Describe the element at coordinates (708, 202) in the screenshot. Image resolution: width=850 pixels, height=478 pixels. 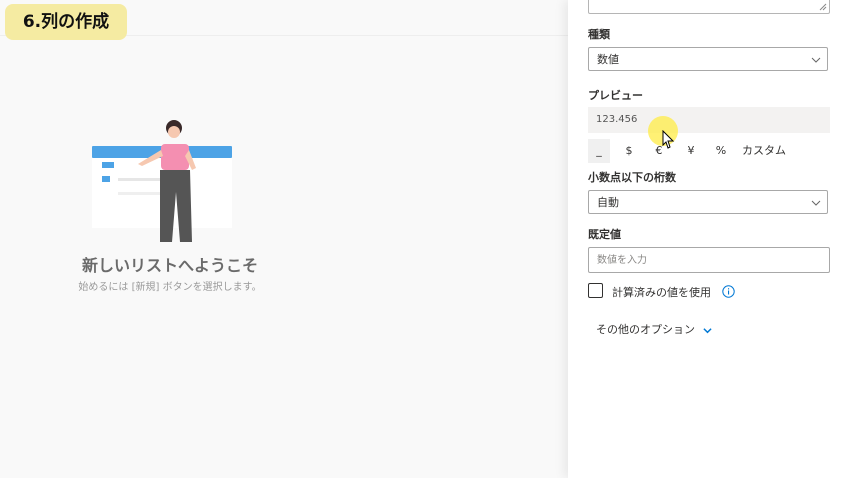
I see `decimal-places-select: 自動` at that location.